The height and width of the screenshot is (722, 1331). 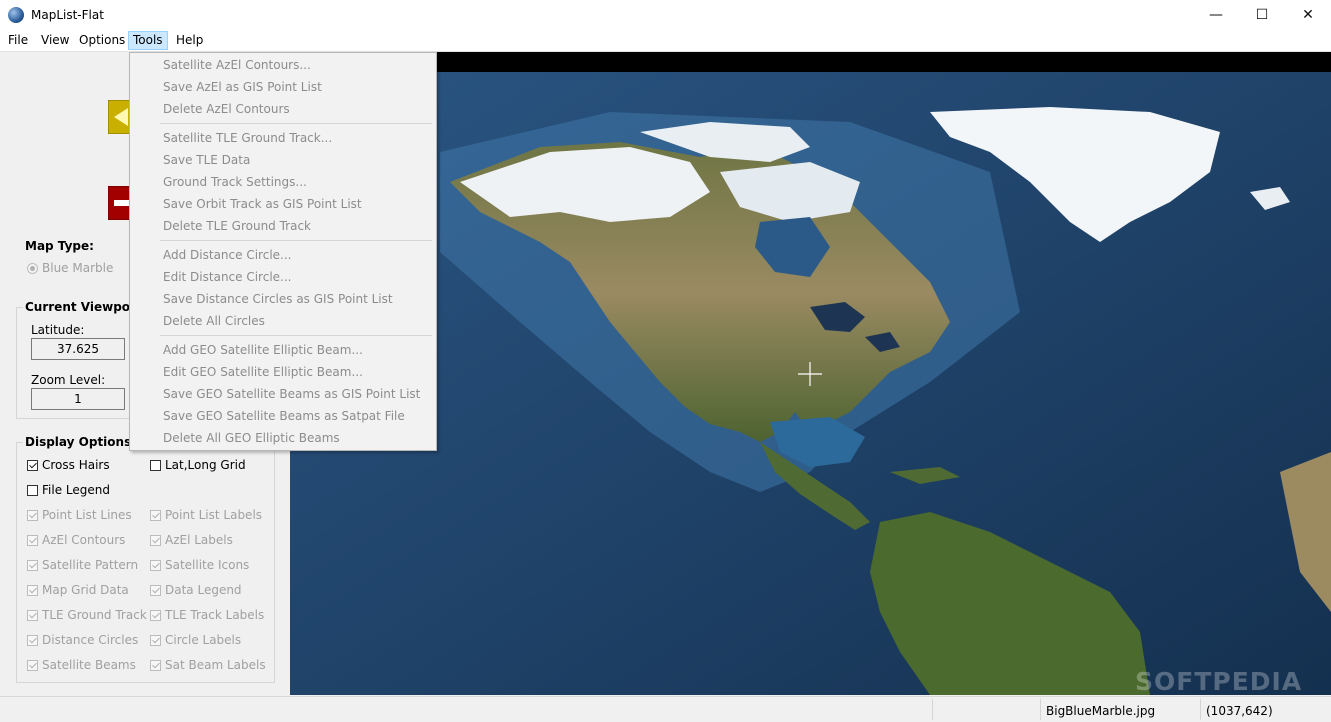 I want to click on window-title: MapList-Flat, so click(x=67, y=15).